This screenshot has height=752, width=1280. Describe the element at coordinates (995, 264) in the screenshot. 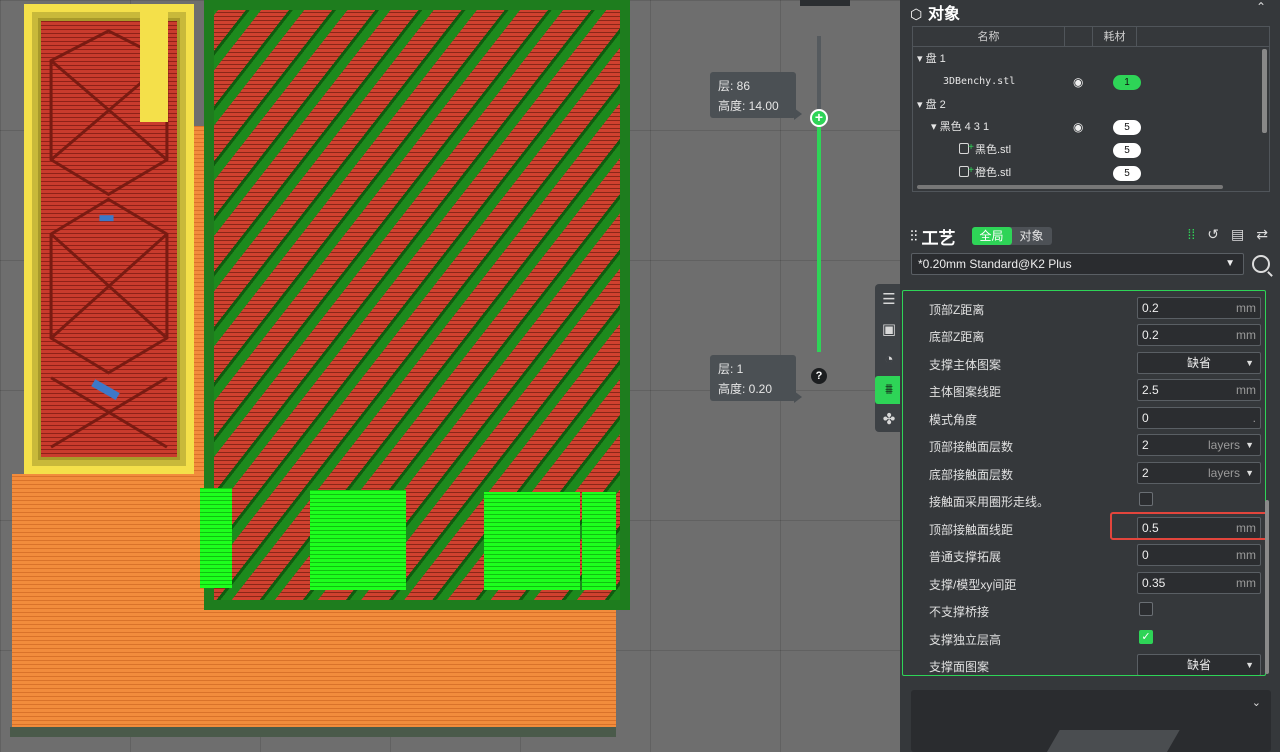

I see `preset-value: *0.20mm Standard@K2 Plus` at that location.